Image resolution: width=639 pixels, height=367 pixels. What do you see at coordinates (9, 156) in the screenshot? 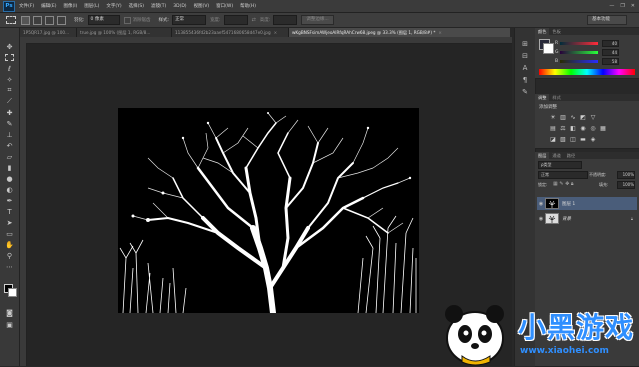
I see `eraser-tool-icon: ▱` at bounding box center [9, 156].